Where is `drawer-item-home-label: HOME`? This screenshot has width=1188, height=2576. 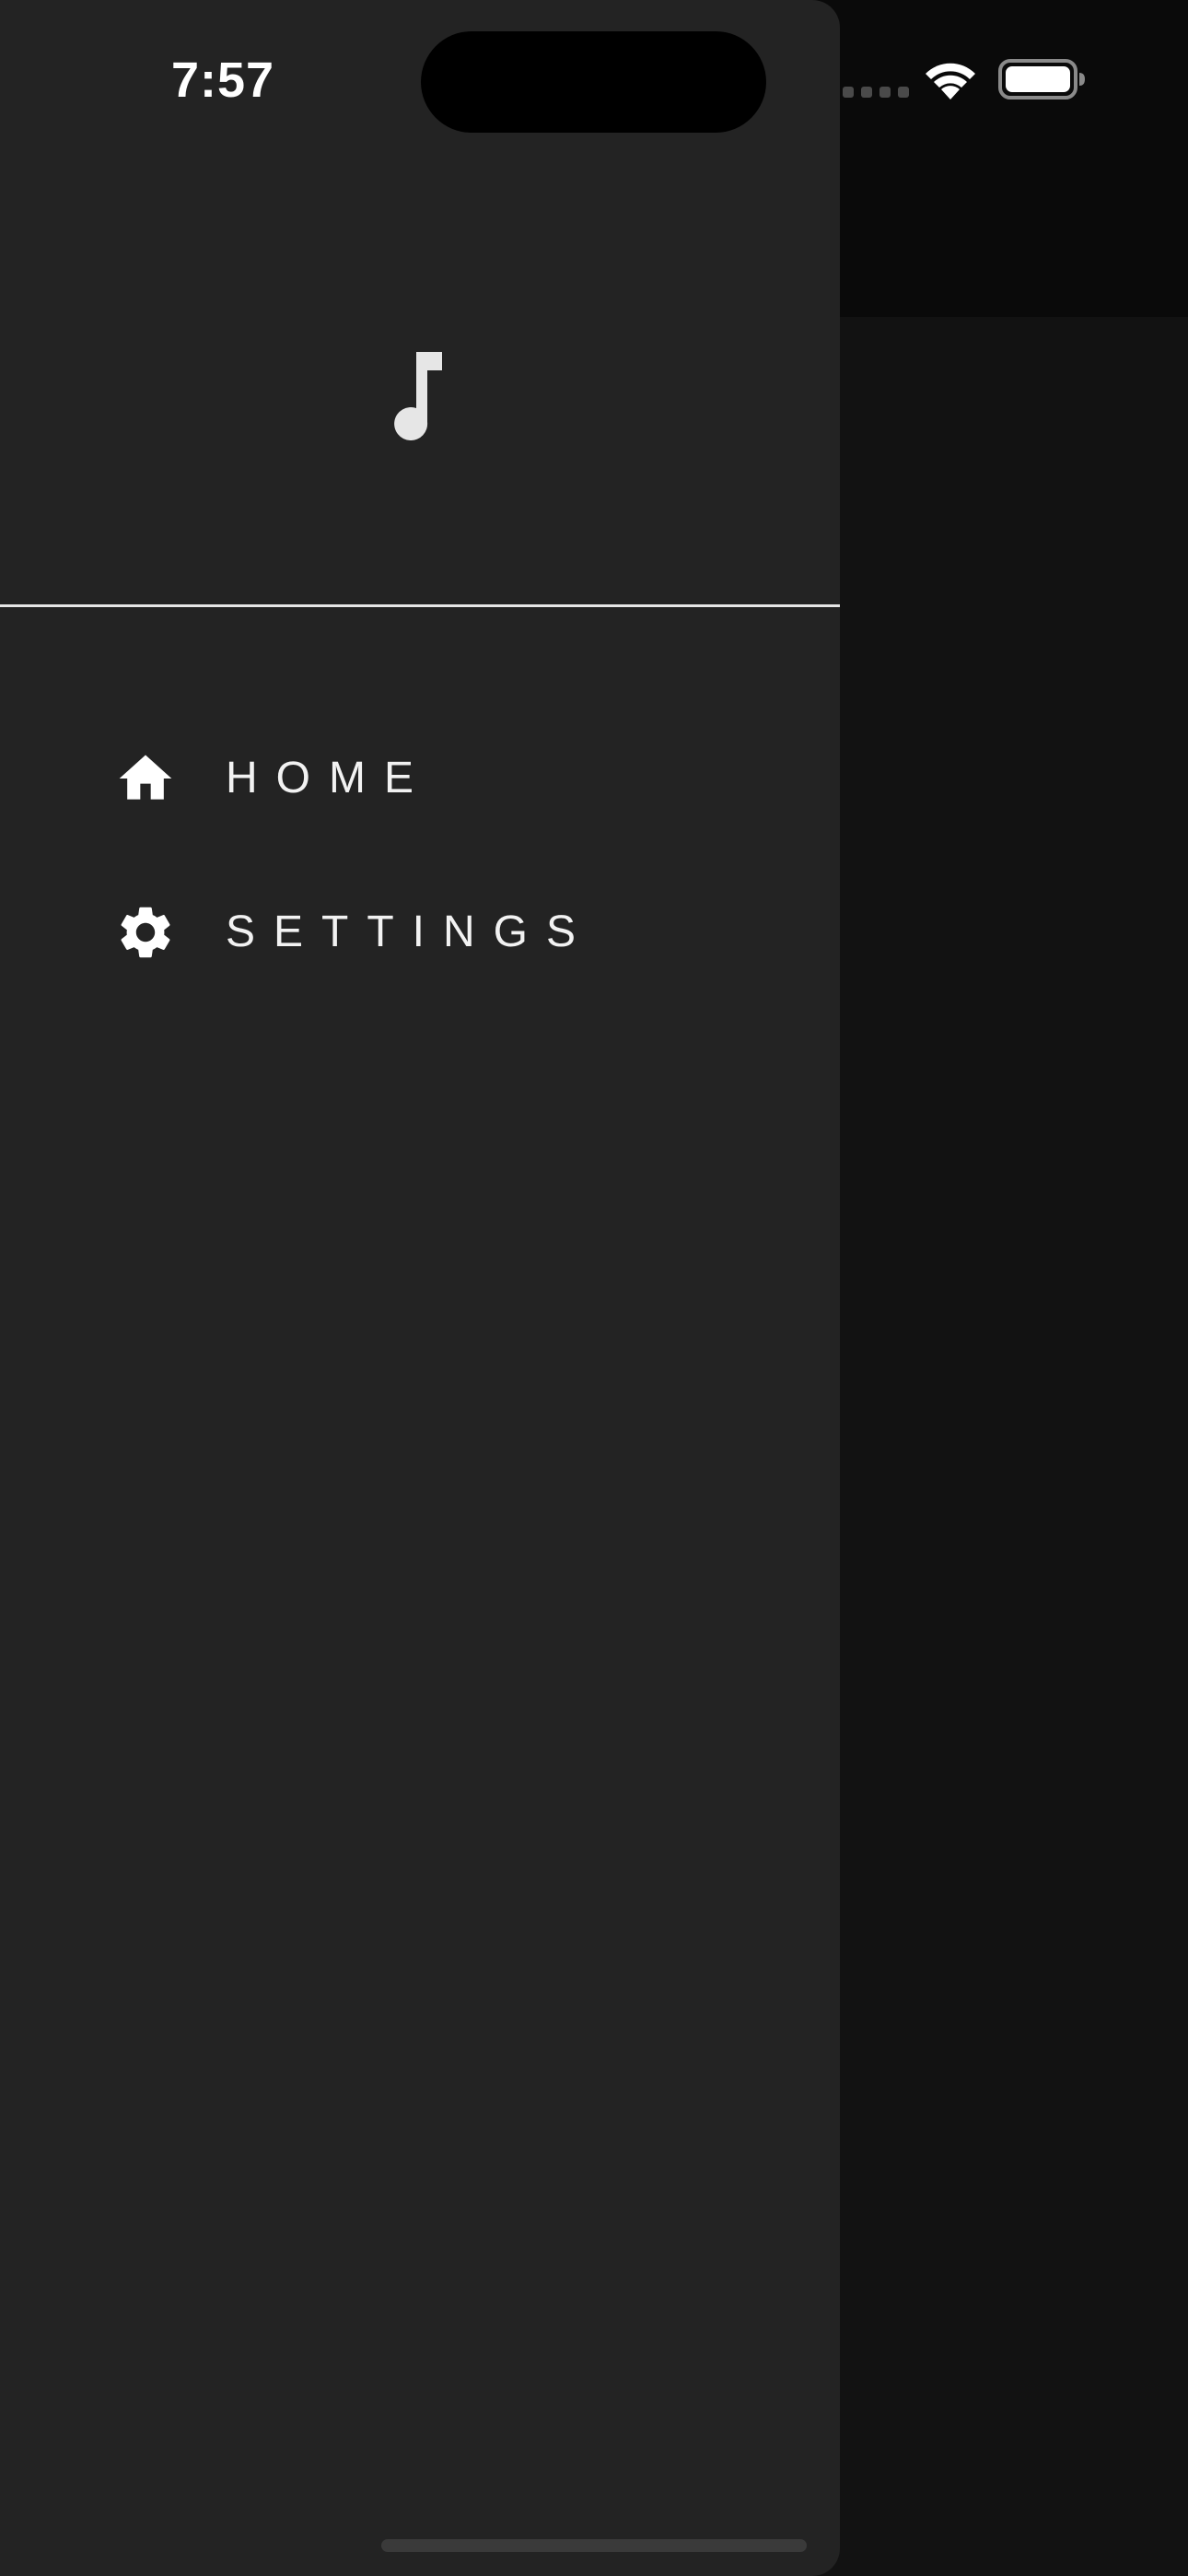
drawer-item-home-label: HOME is located at coordinates (329, 778).